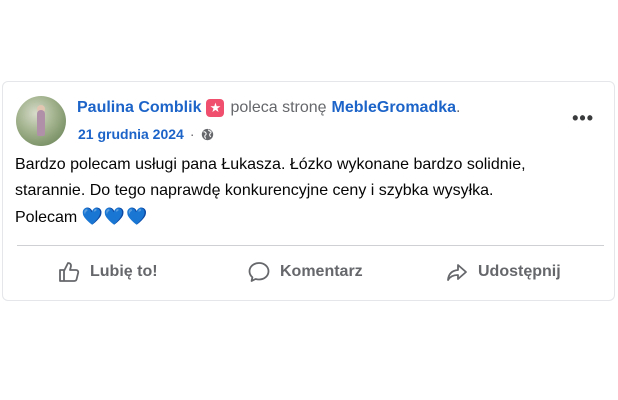 This screenshot has height=400, width=618. I want to click on blue-hearts-emoji: 💙💙💙, so click(115, 216).